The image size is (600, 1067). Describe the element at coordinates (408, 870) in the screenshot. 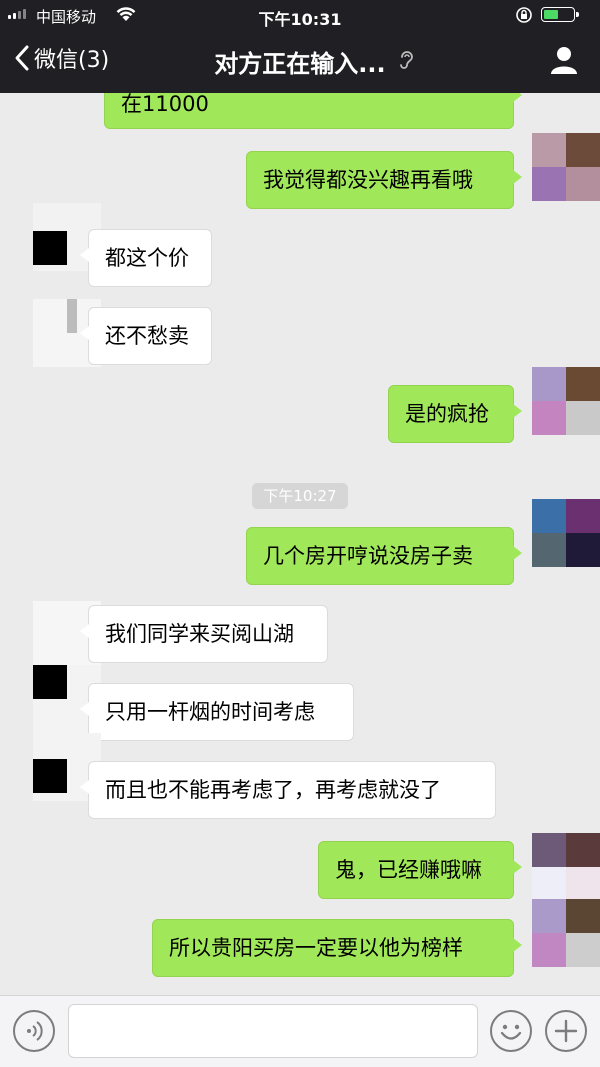

I see `message-text: 鬼，已经赚哦嘛` at that location.